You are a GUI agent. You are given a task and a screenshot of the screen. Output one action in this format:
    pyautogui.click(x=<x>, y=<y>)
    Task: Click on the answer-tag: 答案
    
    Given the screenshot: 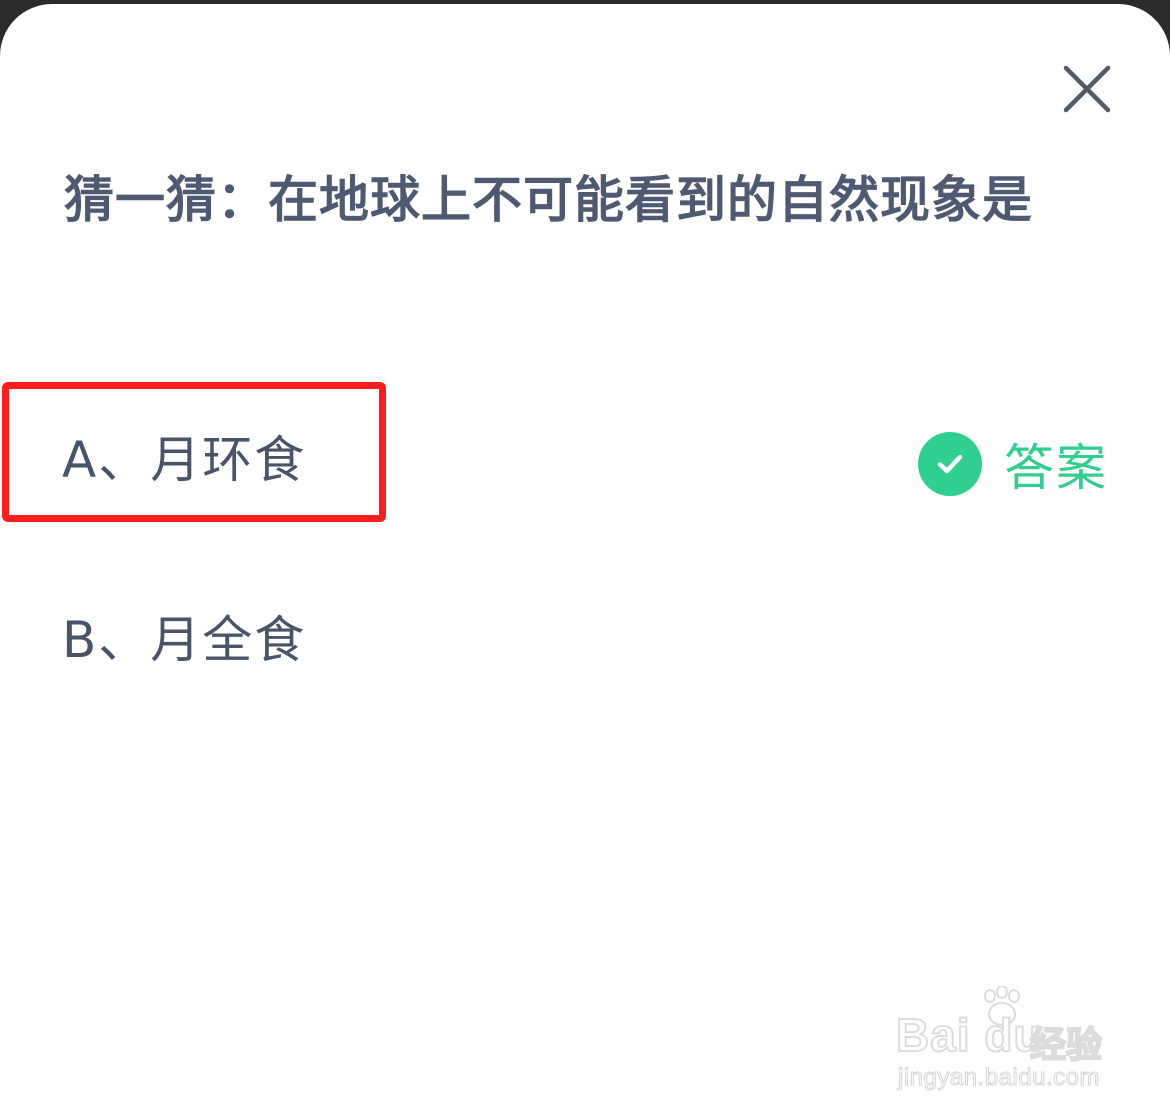 What is the action you would take?
    pyautogui.click(x=1013, y=464)
    